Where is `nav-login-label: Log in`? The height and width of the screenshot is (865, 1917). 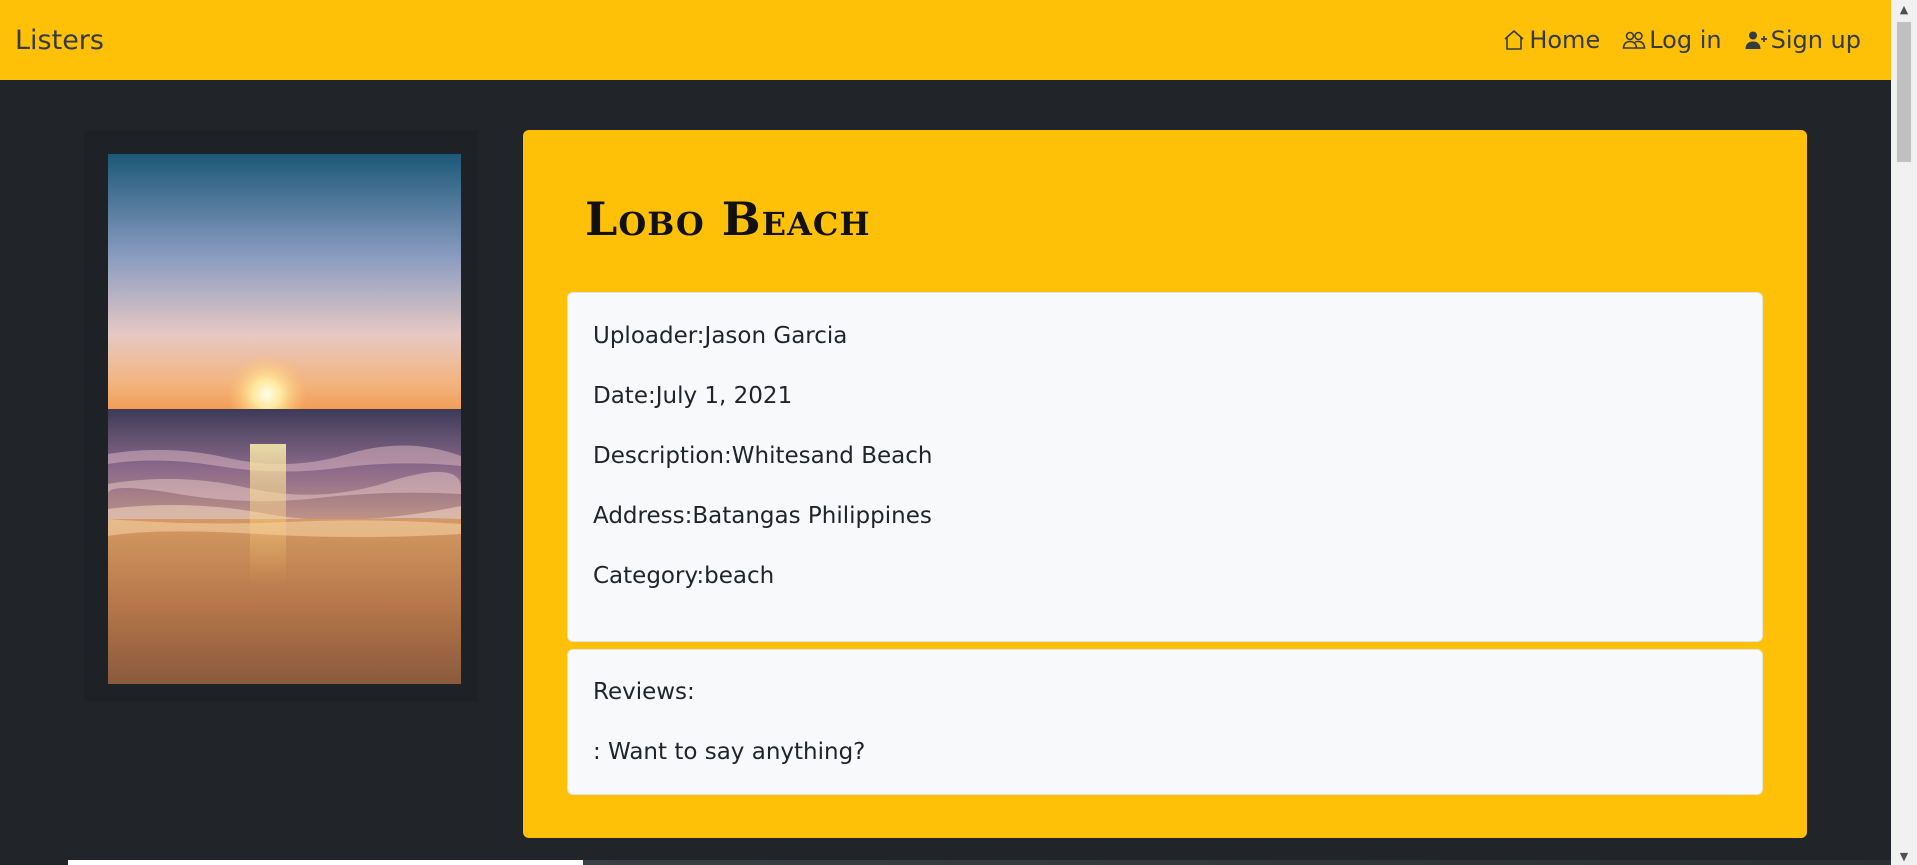 nav-login-label: Log in is located at coordinates (1685, 40).